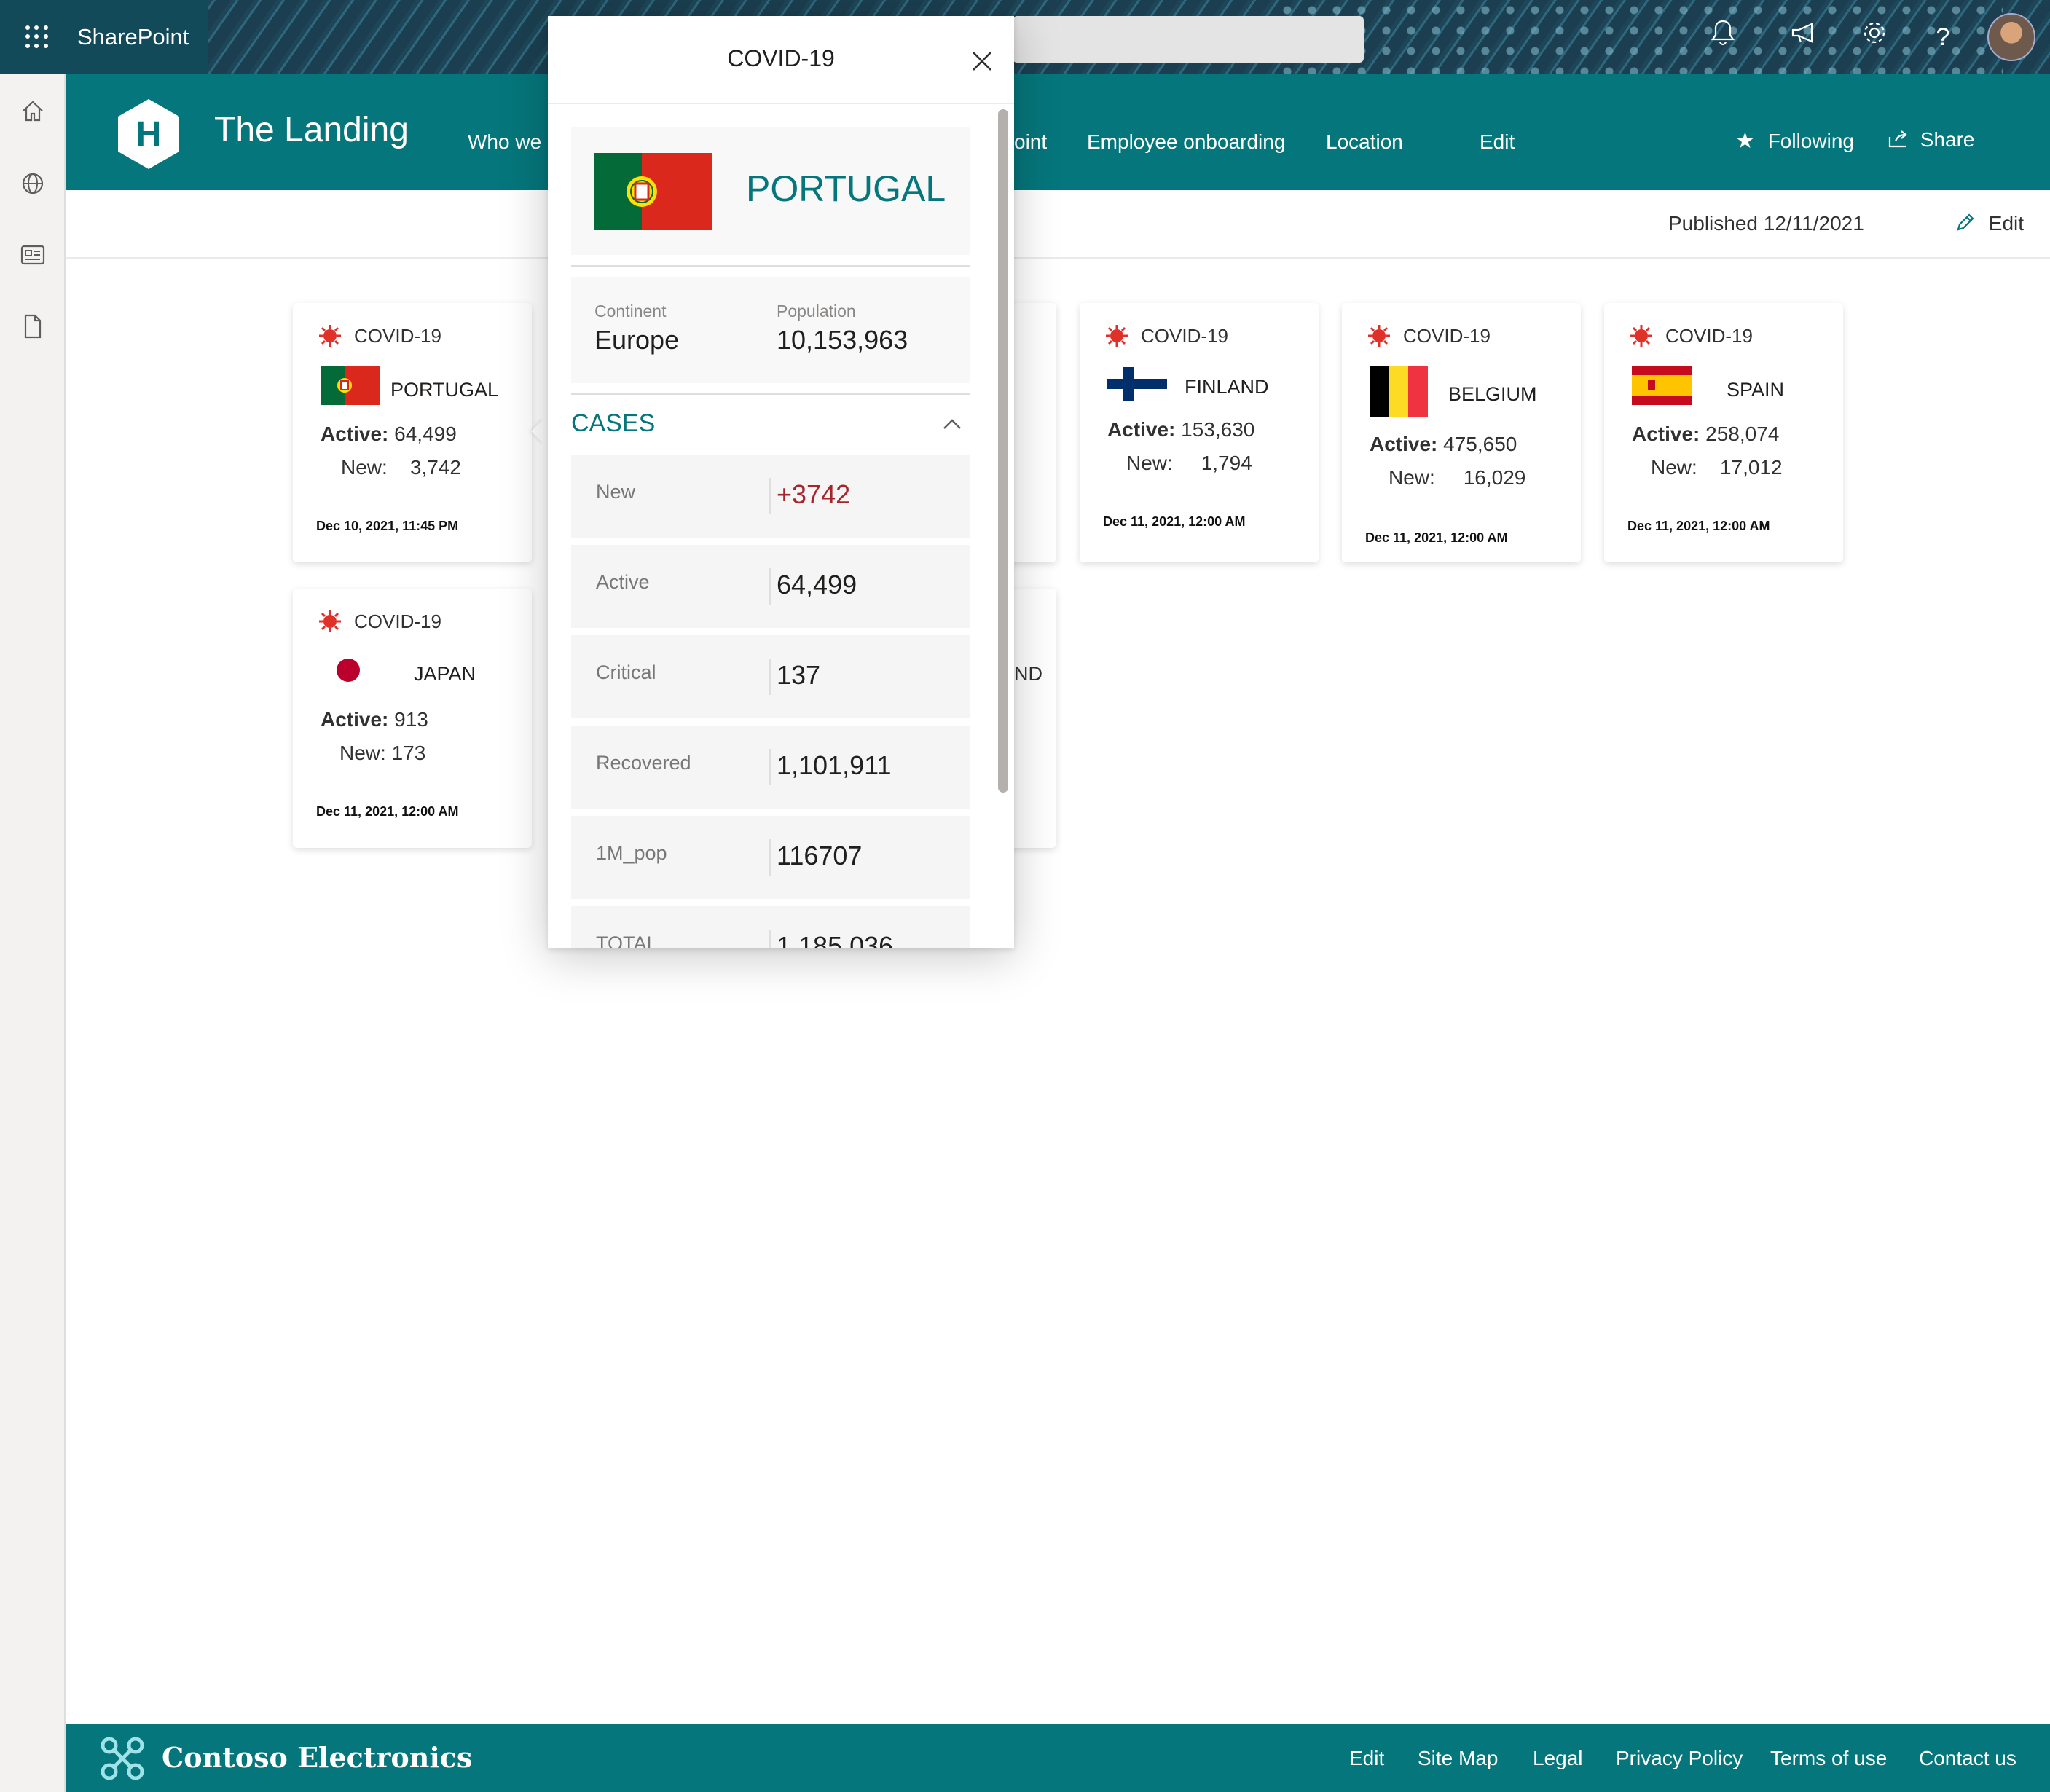 Image resolution: width=2050 pixels, height=1792 pixels. I want to click on footer-link-terms-of-use: Terms of use, so click(1828, 1758).